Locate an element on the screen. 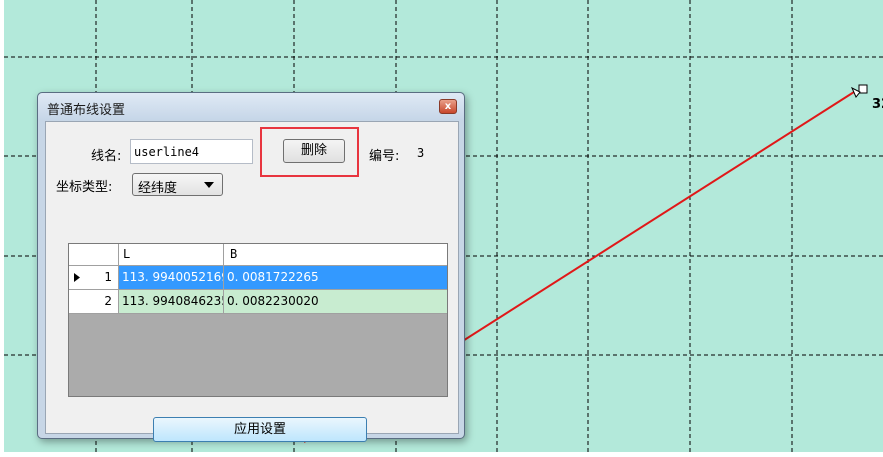  table-row: 2 113. 9940846235 0. 0082230020 is located at coordinates (258, 302).